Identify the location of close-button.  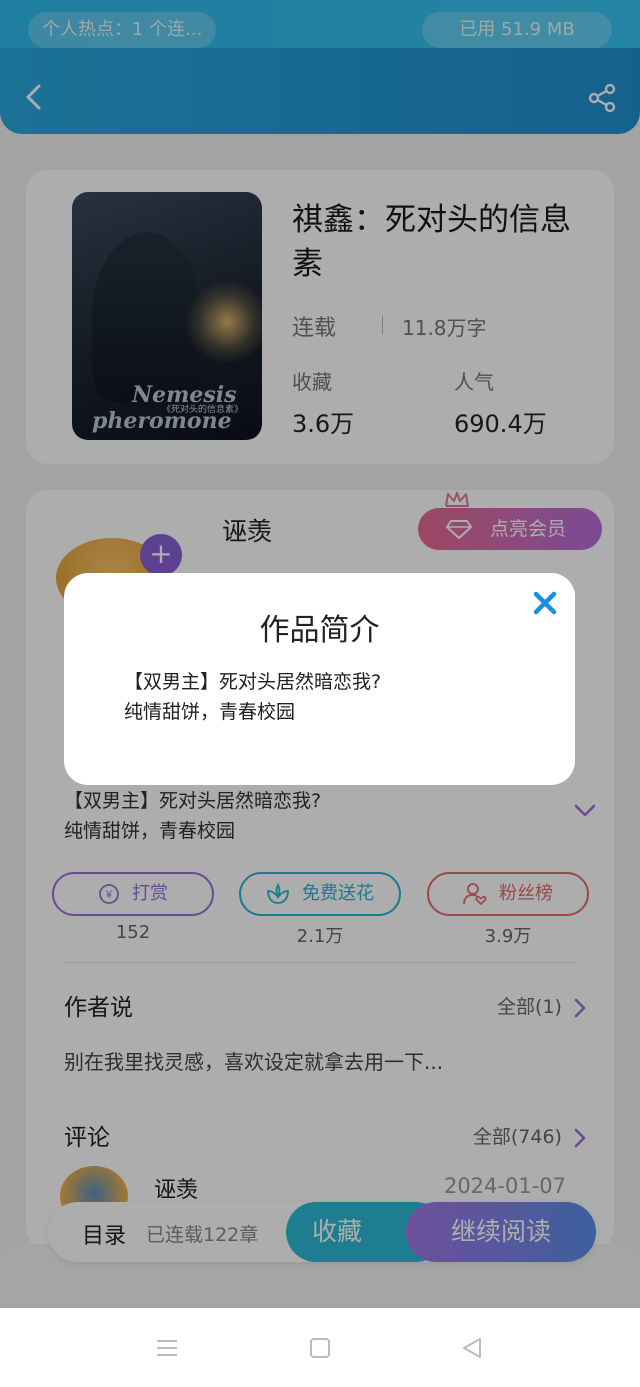
(545, 603).